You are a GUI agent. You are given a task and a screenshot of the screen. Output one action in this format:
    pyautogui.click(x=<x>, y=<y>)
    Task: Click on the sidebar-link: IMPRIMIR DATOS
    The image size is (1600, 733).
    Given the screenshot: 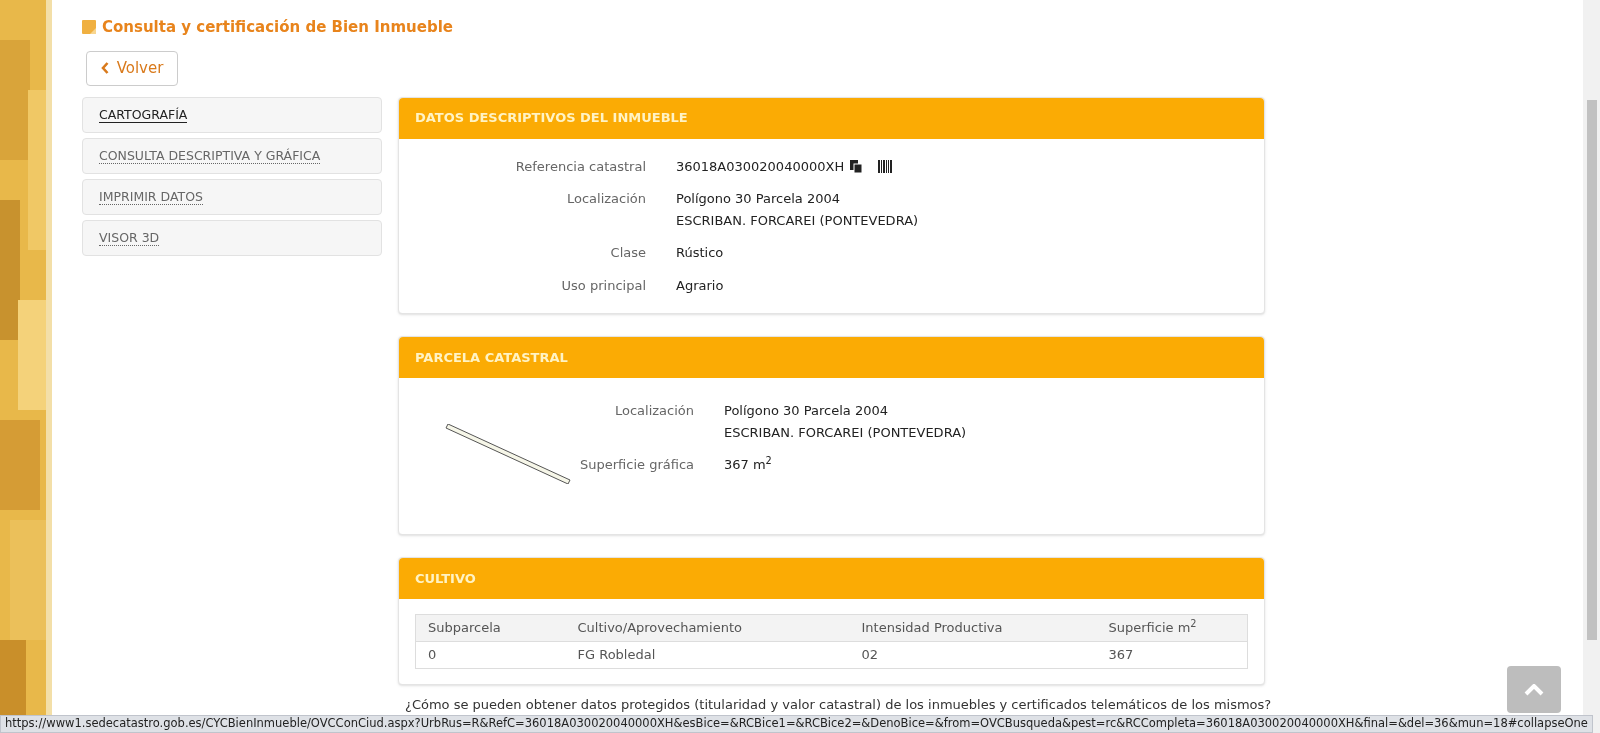 What is the action you would take?
    pyautogui.click(x=151, y=196)
    